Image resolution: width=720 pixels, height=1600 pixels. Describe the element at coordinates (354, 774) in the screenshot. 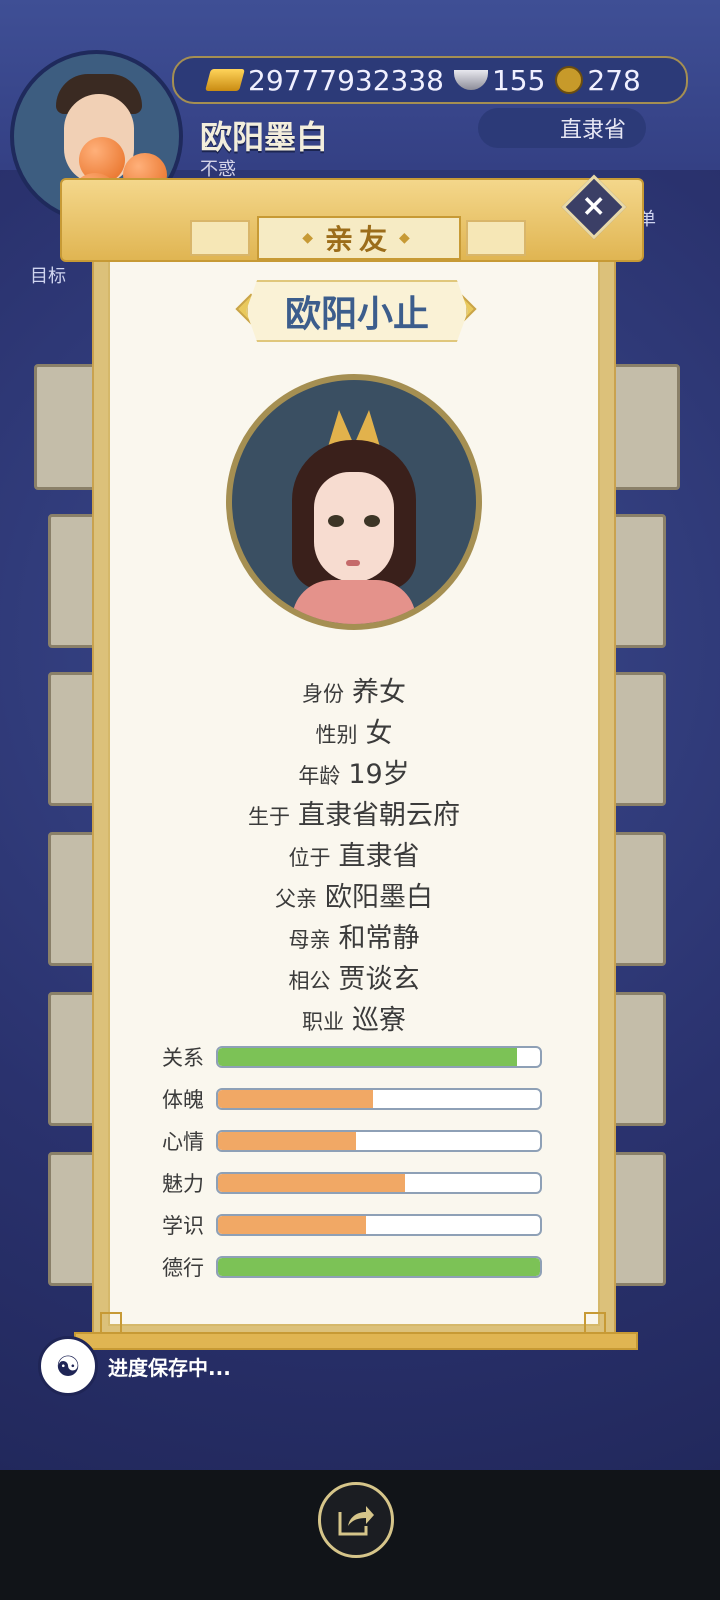

I see `info-age: 年龄 19岁` at that location.